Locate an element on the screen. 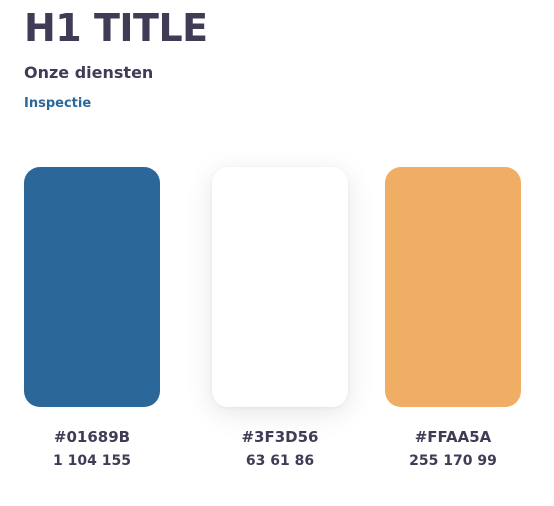  swatch-rgb-label: 1 104 155 is located at coordinates (92, 461).